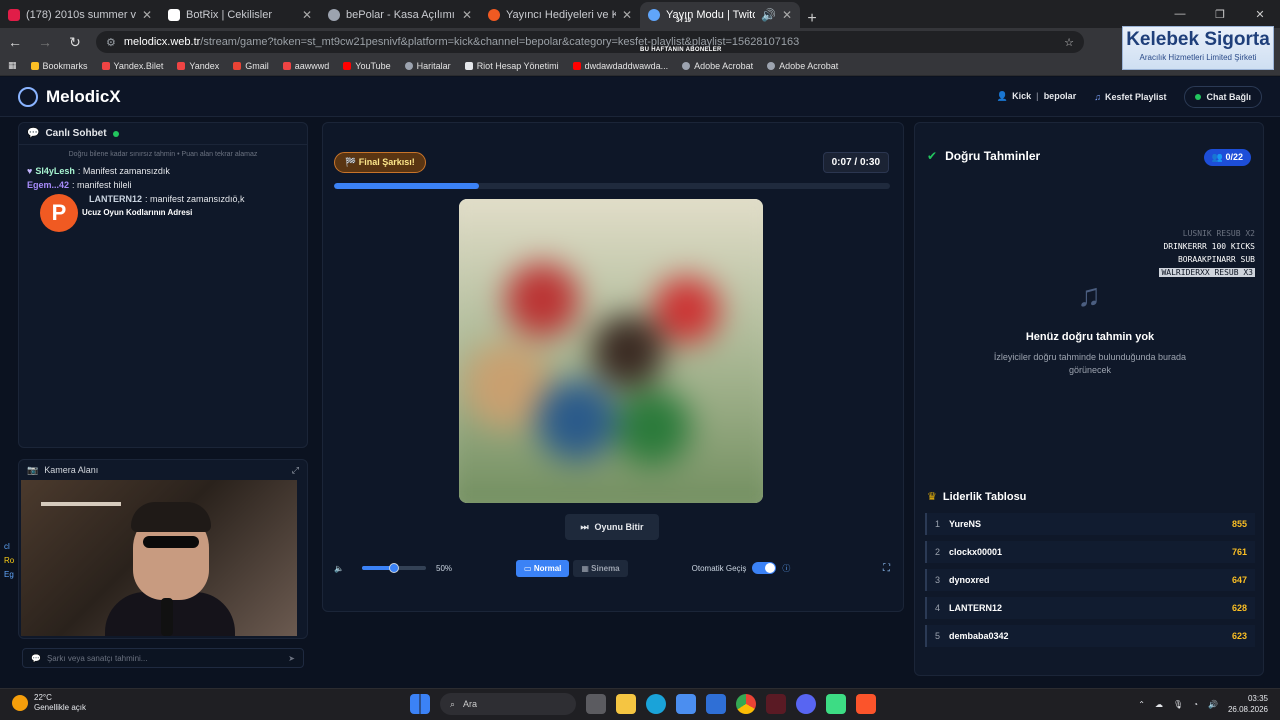 The width and height of the screenshot is (1280, 720). I want to click on weather-icon, so click(20, 703).